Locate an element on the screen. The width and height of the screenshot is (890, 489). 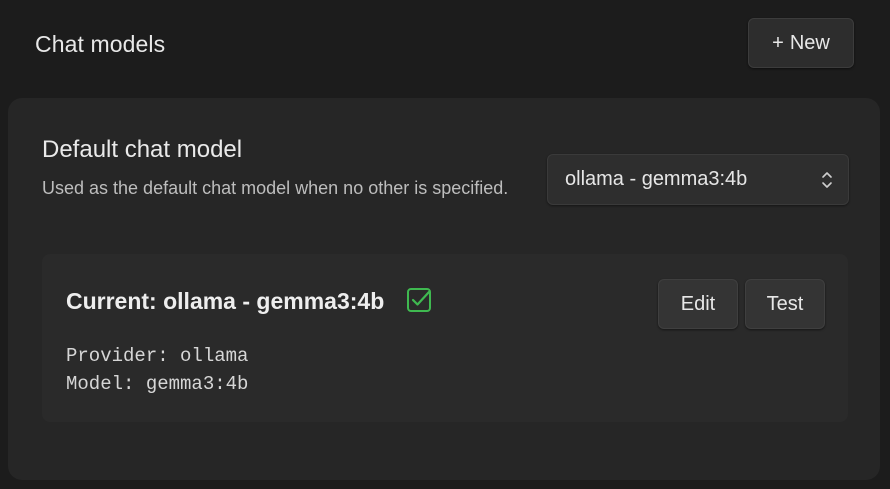
chevron-up-down-icon is located at coordinates (827, 180).